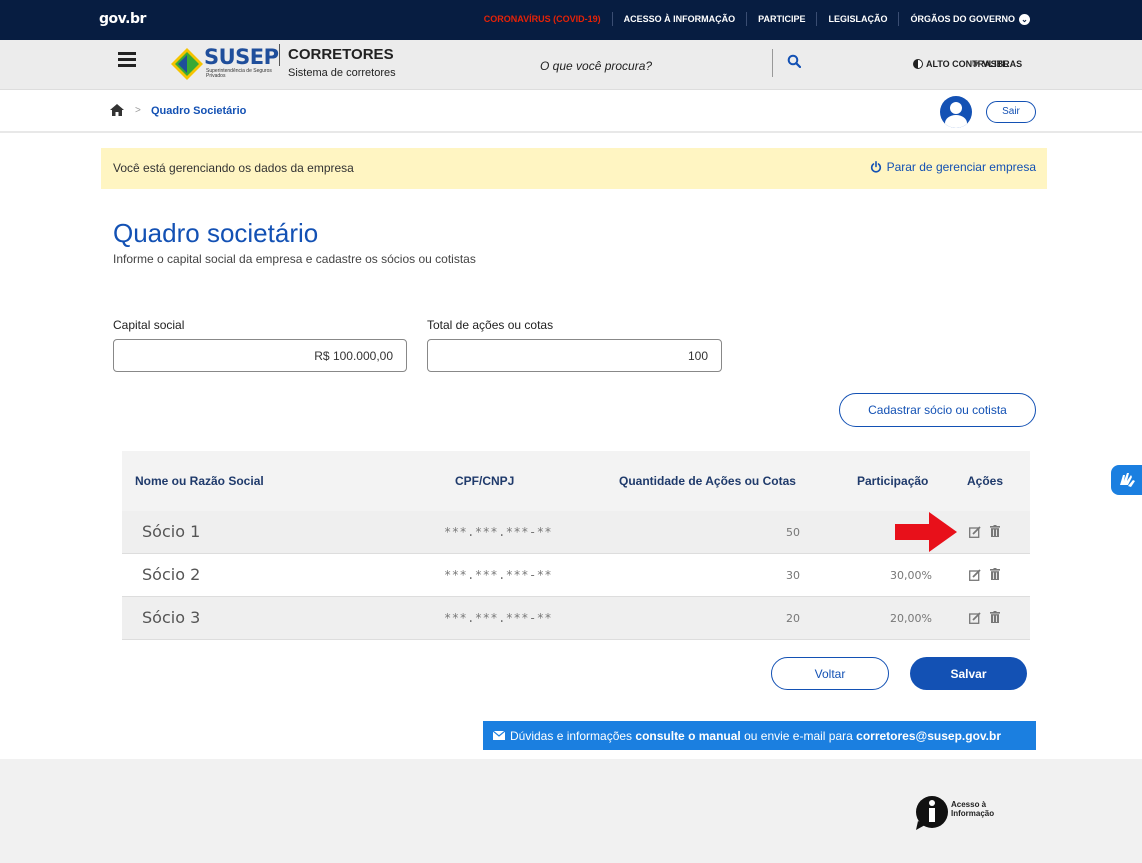  I want to click on hands-icon, so click(1127, 480).